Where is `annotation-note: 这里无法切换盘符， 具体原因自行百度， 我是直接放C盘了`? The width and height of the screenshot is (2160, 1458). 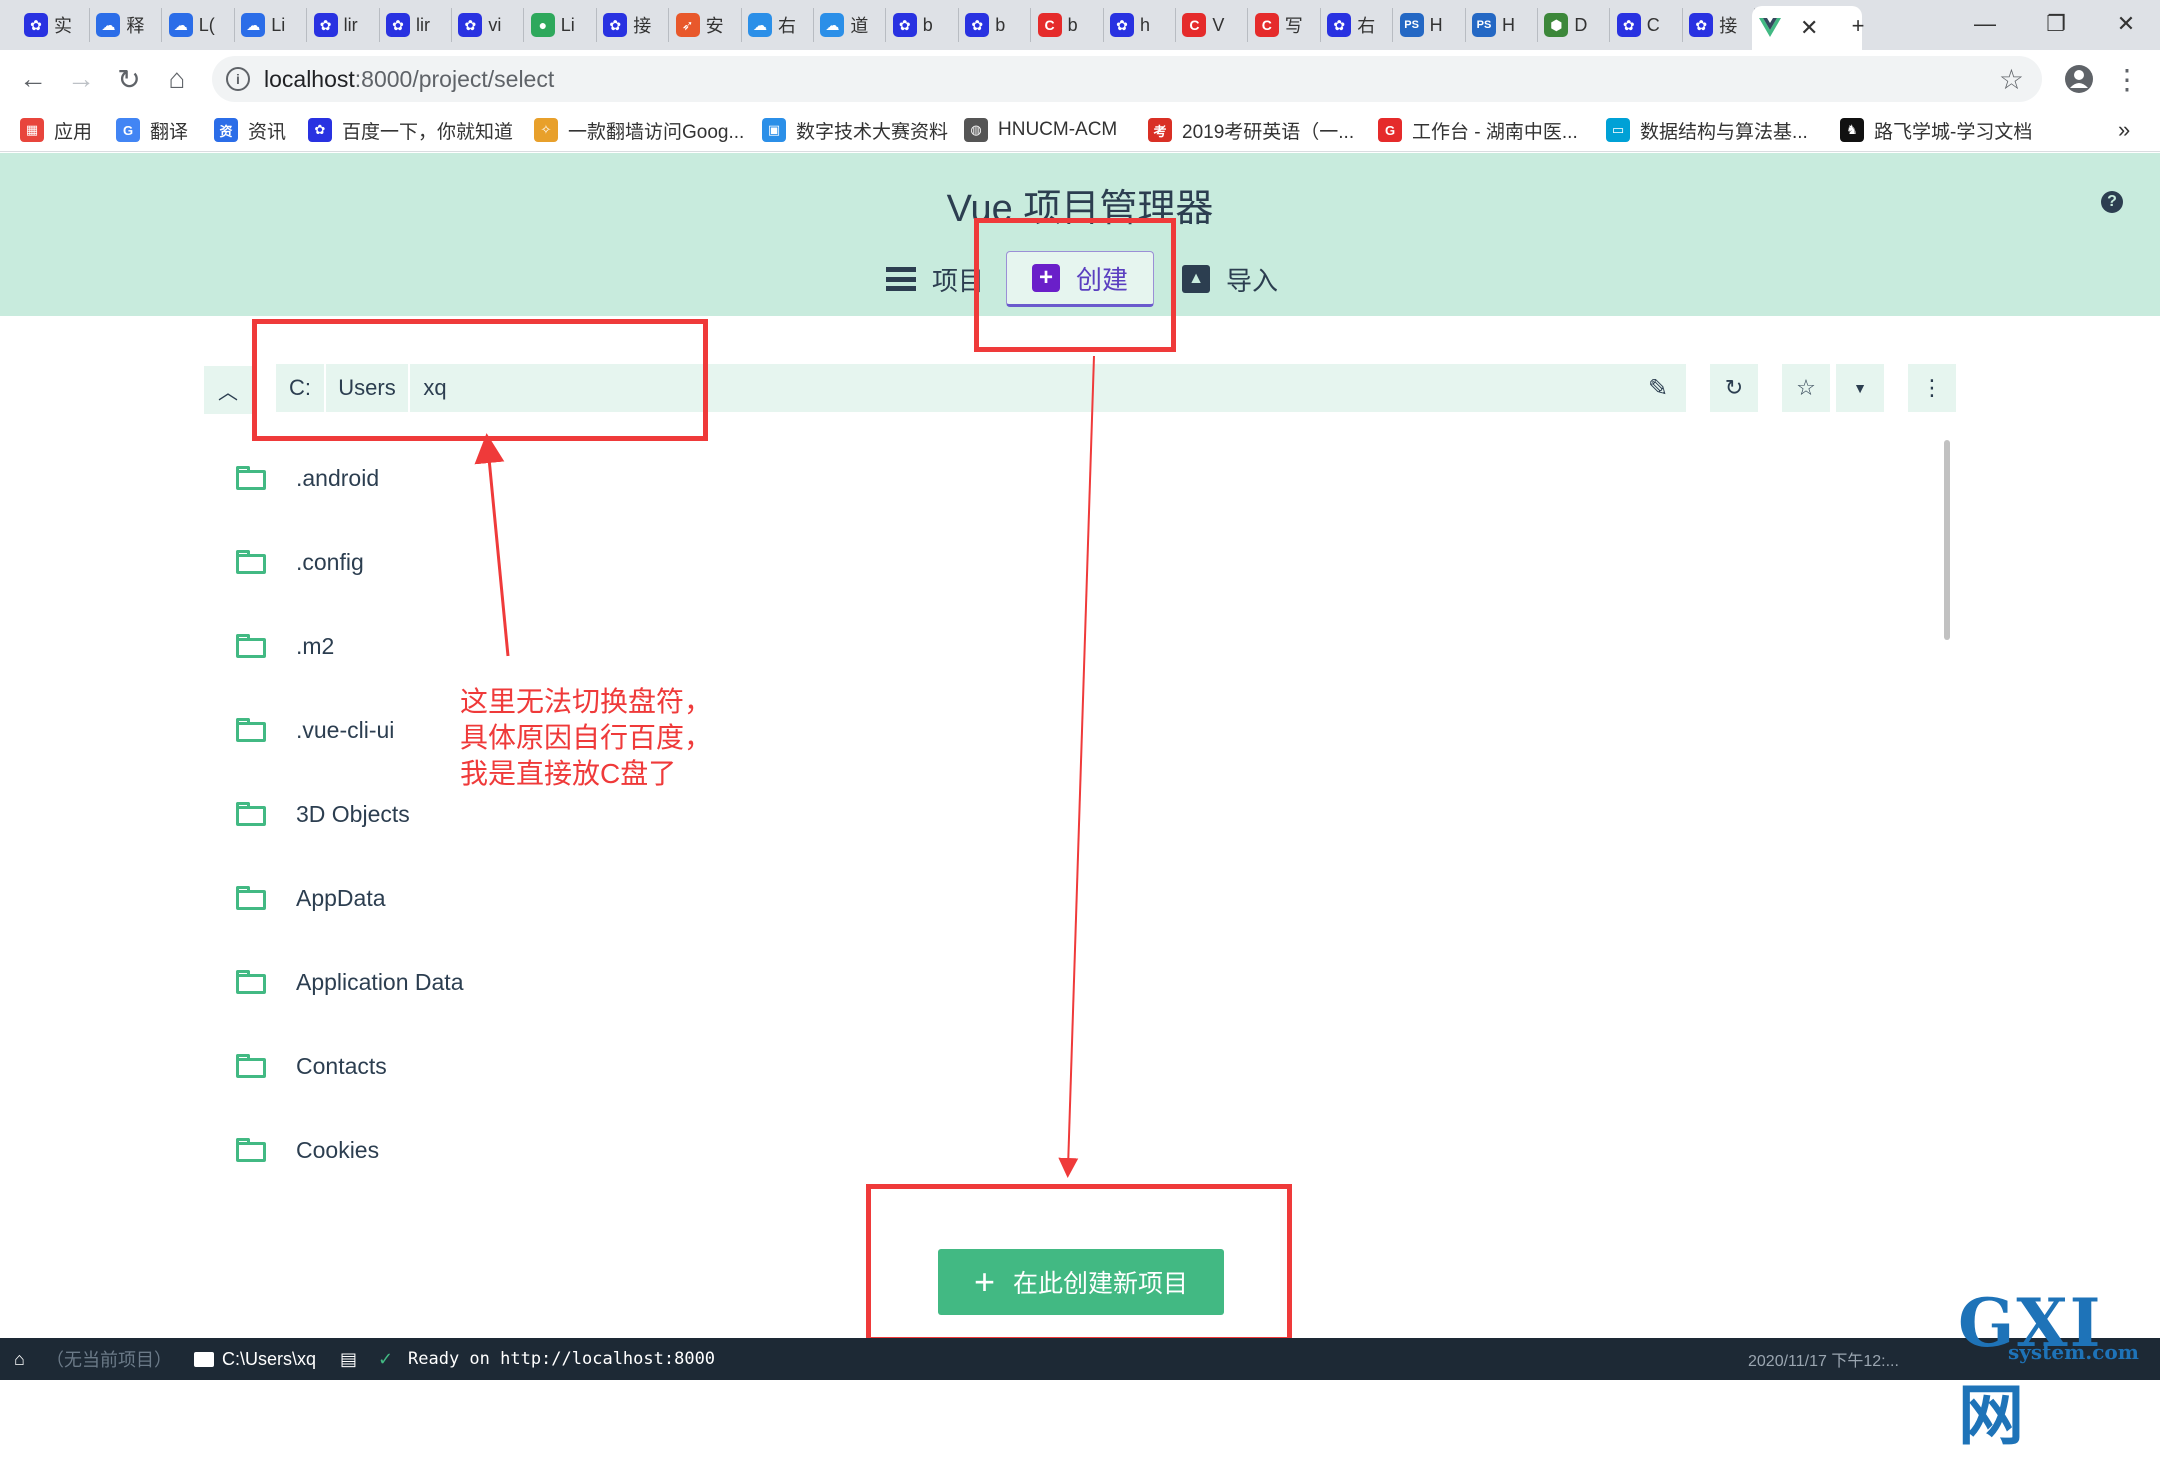 annotation-note: 这里无法切换盘符， 具体原因自行百度， 我是直接放C盘了 is located at coordinates (600, 738).